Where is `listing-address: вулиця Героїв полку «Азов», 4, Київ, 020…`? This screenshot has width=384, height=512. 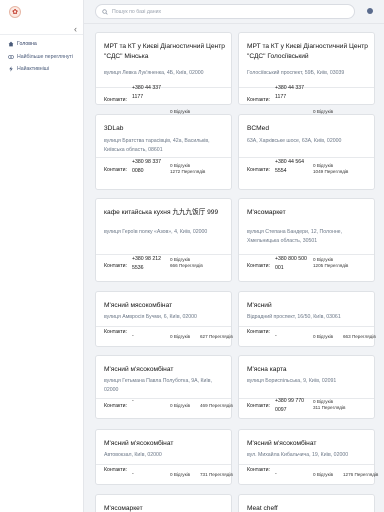 listing-address: вулиця Героїв полку «Азов», 4, Київ, 020… is located at coordinates (156, 232).